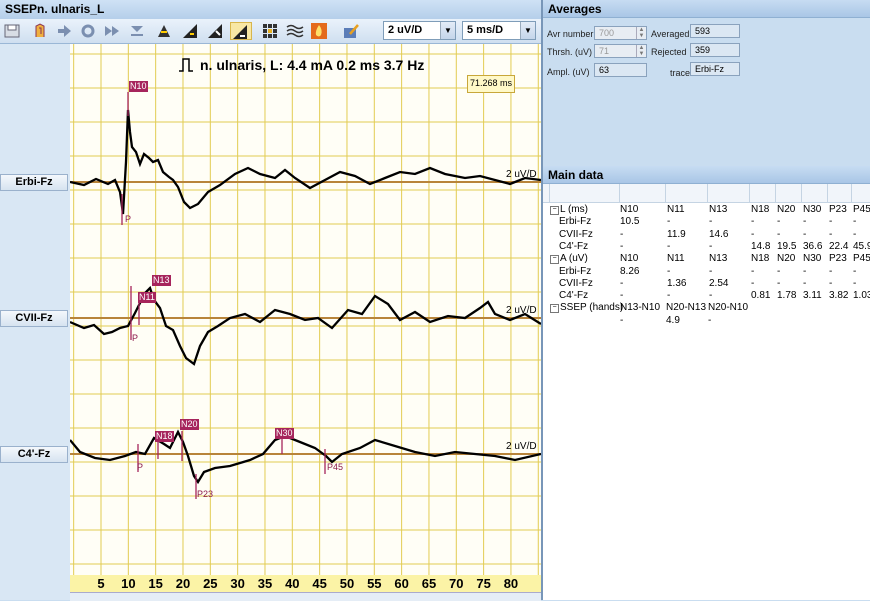 The height and width of the screenshot is (601, 870). I want to click on fire-icon, so click(319, 31).